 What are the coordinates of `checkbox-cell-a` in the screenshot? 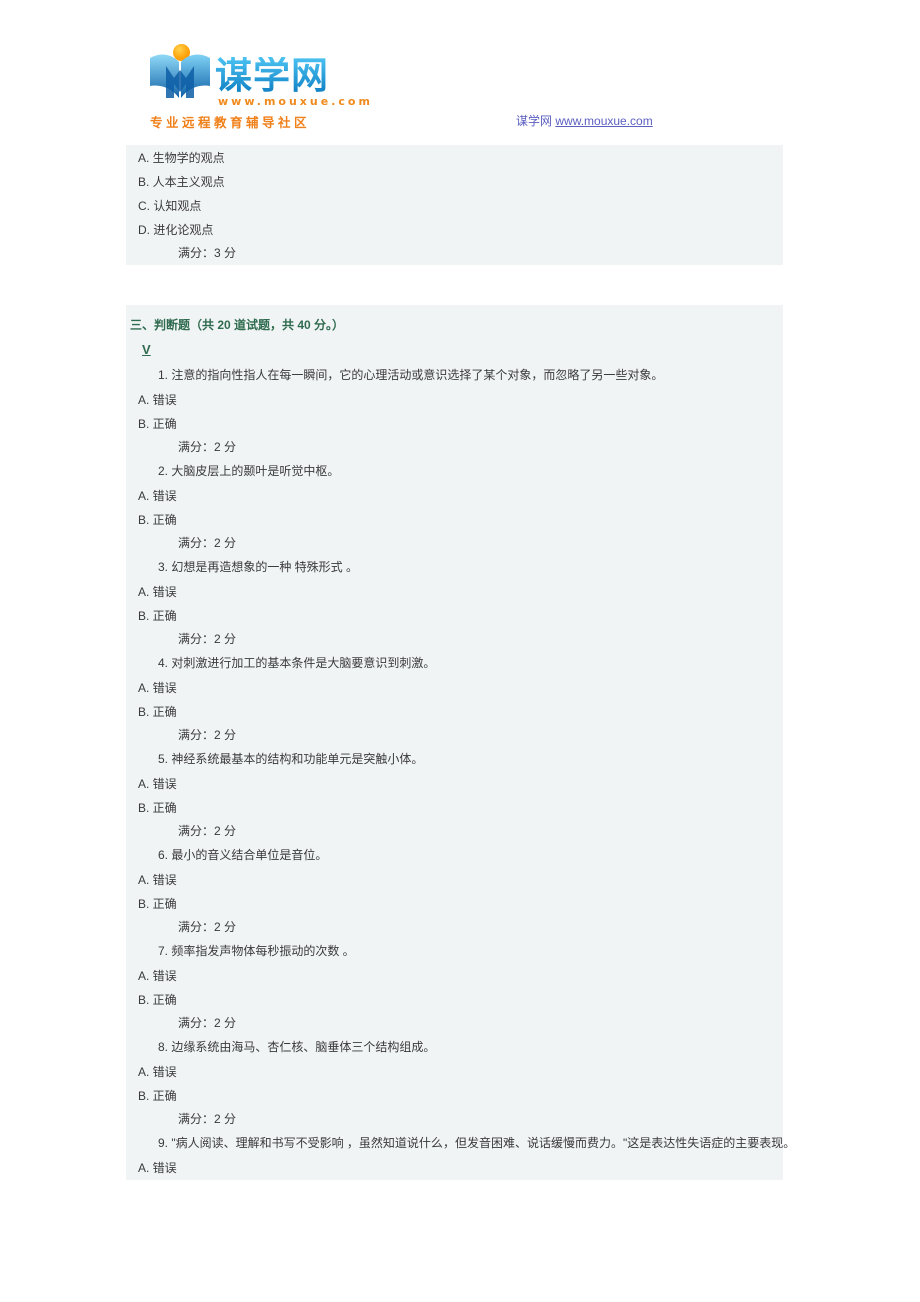 It's located at (111, 157).